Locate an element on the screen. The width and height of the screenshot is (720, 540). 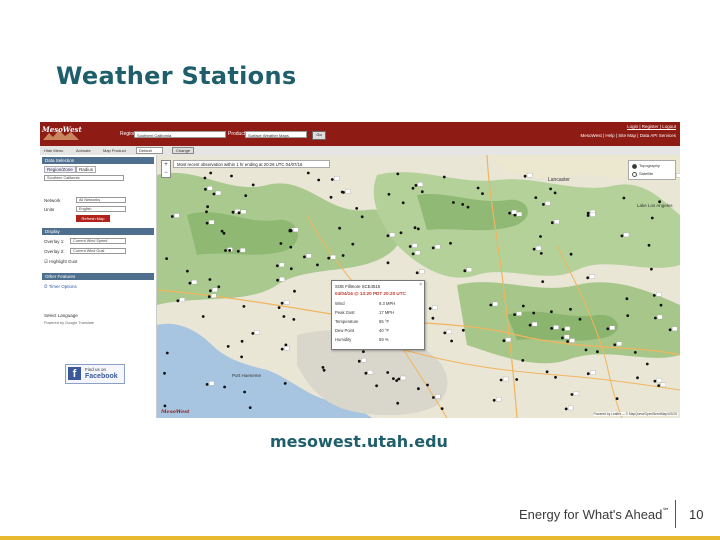
facebook-button: f Find us on Facebook is located at coordinates (95, 374).